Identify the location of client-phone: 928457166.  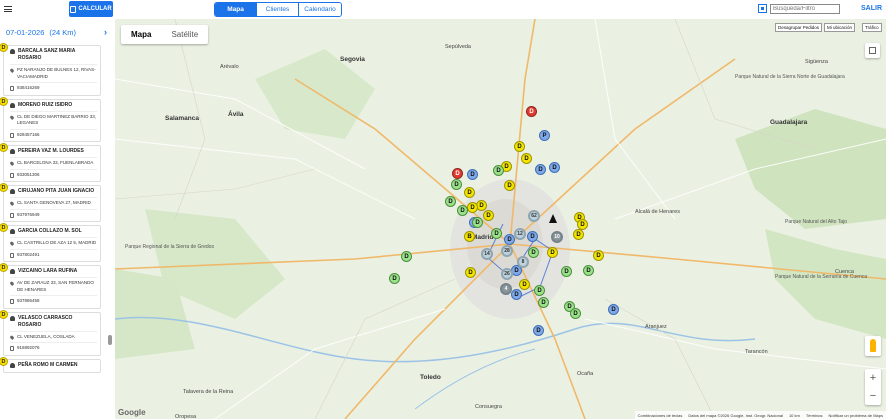
(28, 135).